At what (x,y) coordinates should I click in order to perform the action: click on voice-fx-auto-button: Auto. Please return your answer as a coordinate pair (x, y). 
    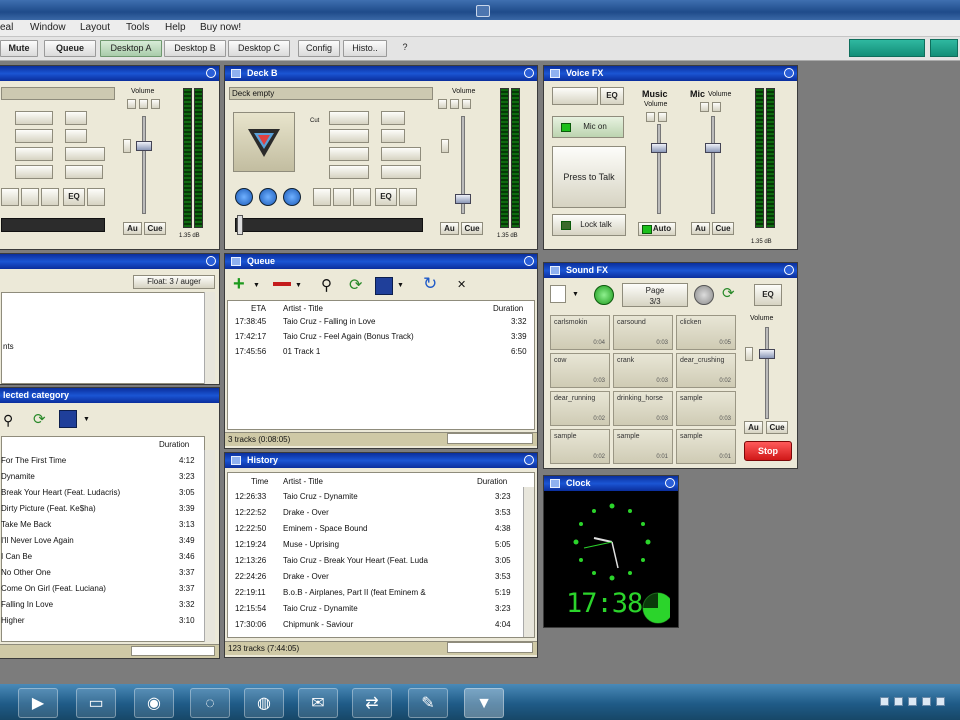
    Looking at the image, I should click on (657, 229).